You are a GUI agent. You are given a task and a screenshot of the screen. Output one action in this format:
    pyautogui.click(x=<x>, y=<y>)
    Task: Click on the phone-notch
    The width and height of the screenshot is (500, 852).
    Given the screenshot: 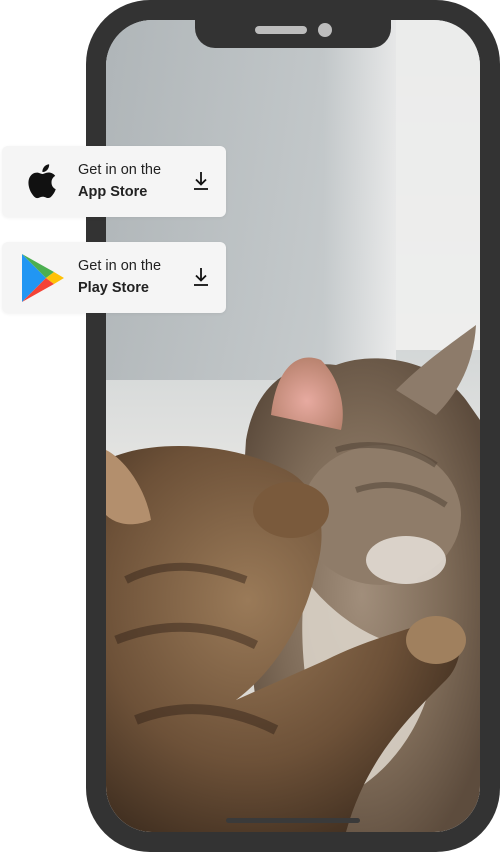 What is the action you would take?
    pyautogui.click(x=293, y=24)
    